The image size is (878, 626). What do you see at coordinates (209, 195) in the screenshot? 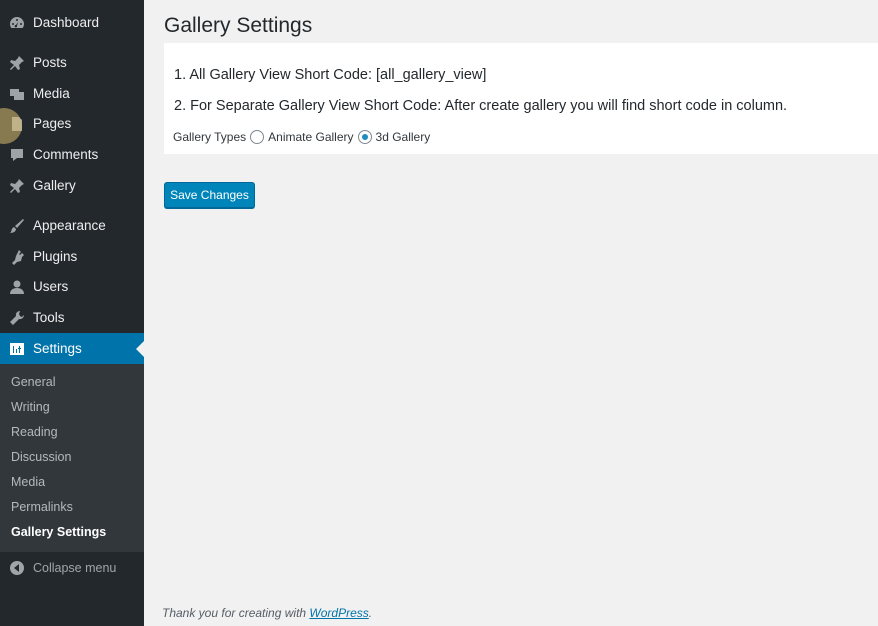
I see `save-changes-button: Save Changes` at bounding box center [209, 195].